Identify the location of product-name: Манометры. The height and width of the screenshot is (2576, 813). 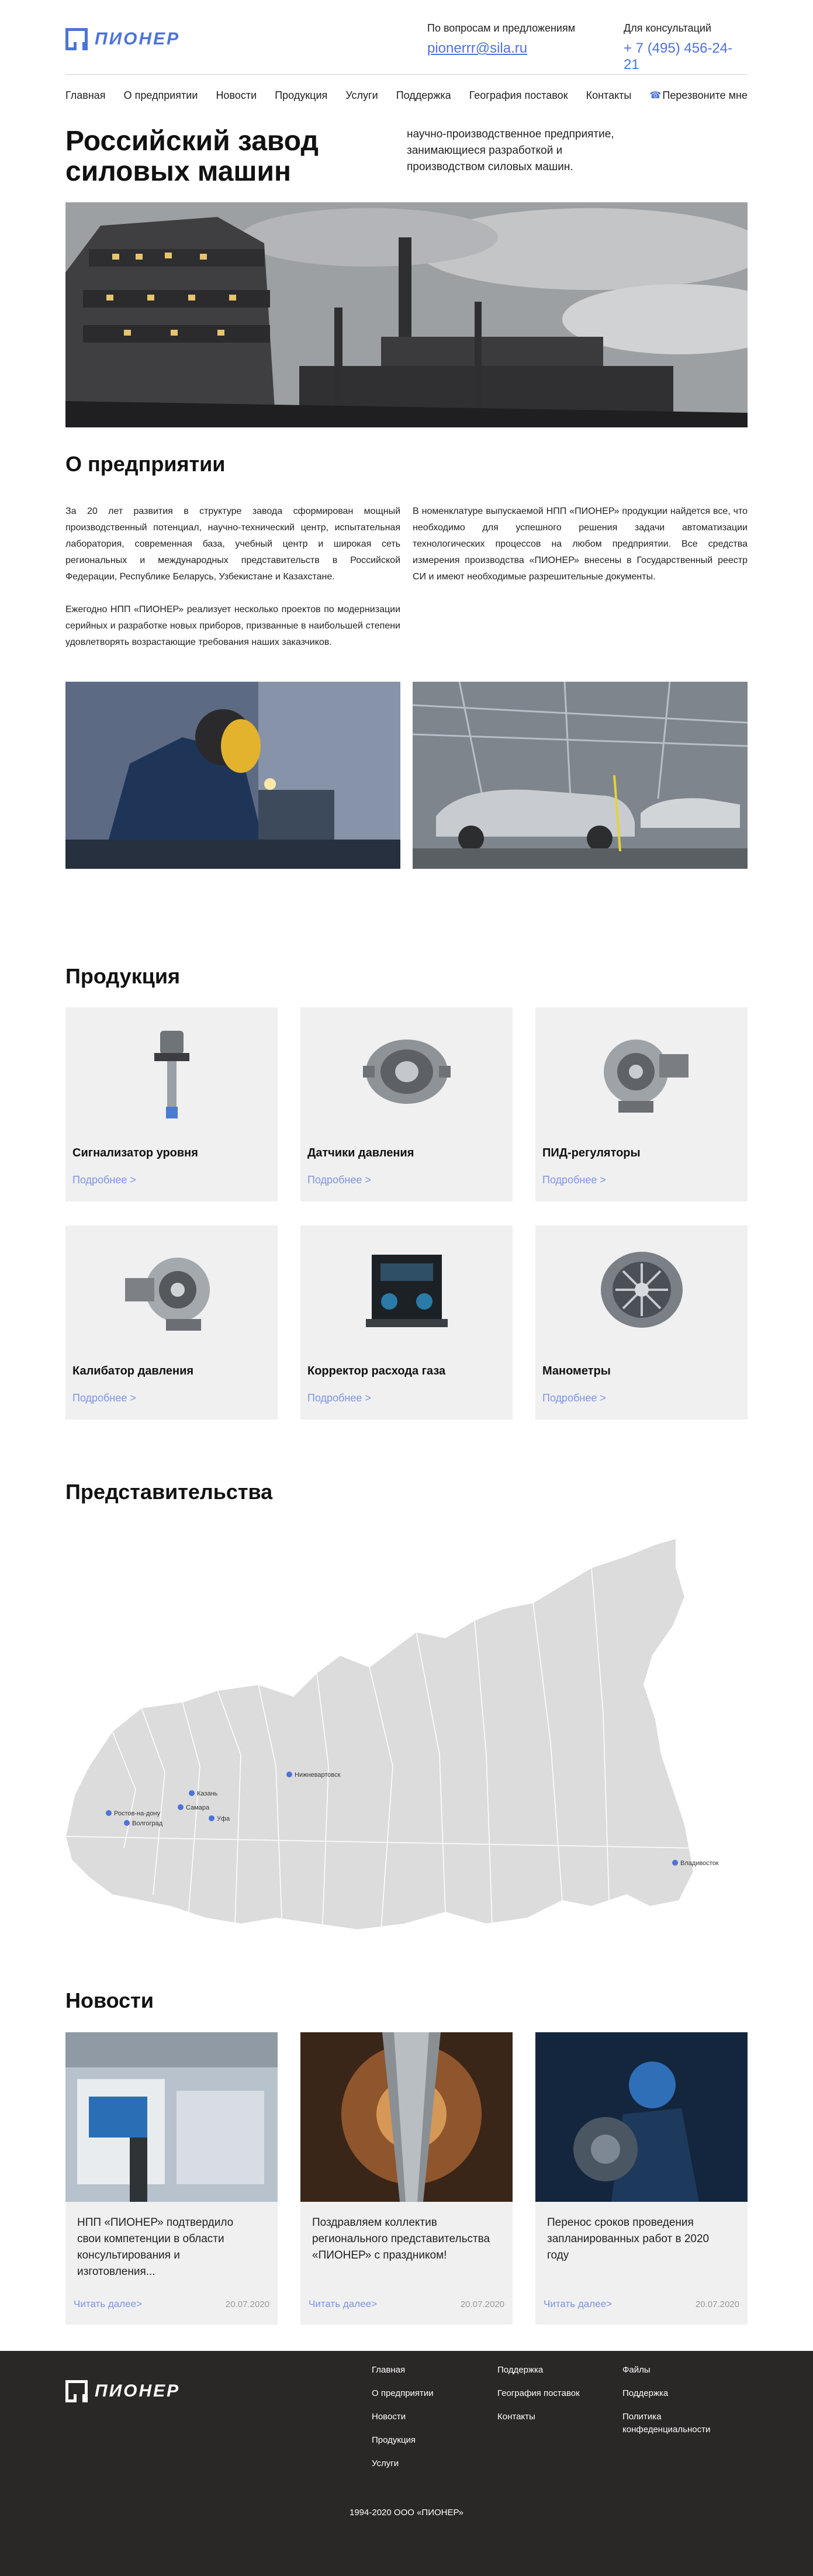
(576, 1371).